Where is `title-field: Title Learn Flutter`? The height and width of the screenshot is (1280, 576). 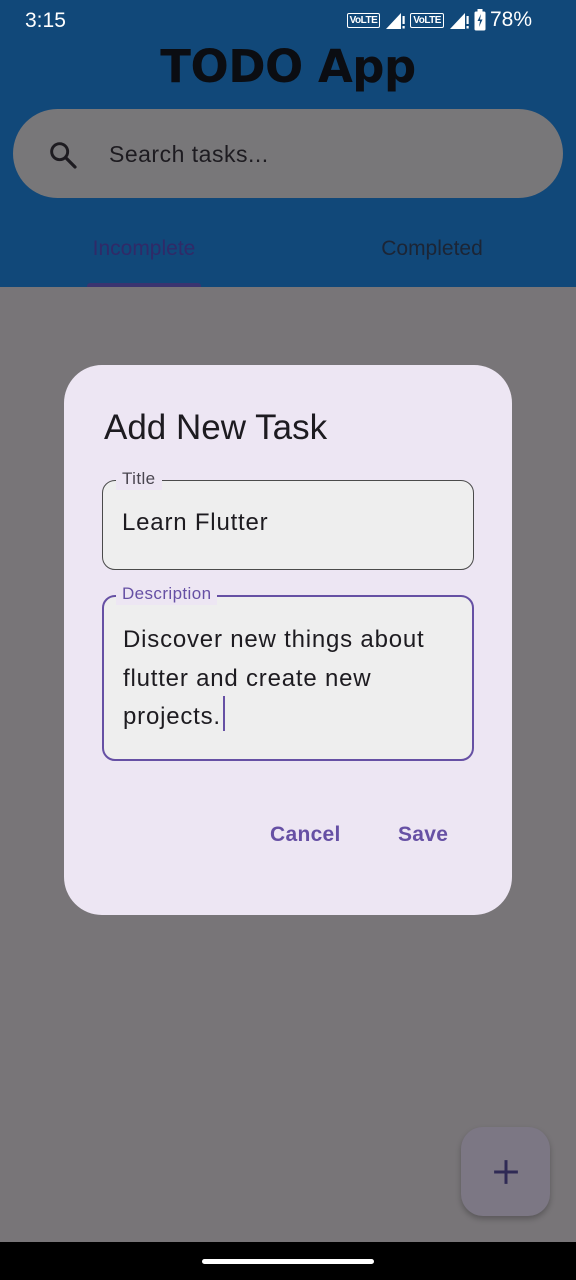 title-field: Title Learn Flutter is located at coordinates (288, 519).